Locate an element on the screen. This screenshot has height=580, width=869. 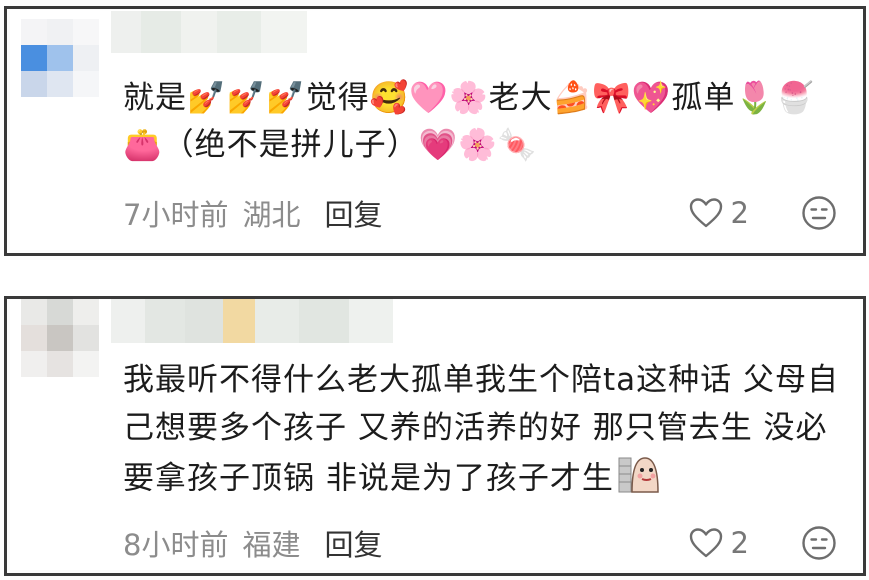
comment-location: 湖北 is located at coordinates (271, 215).